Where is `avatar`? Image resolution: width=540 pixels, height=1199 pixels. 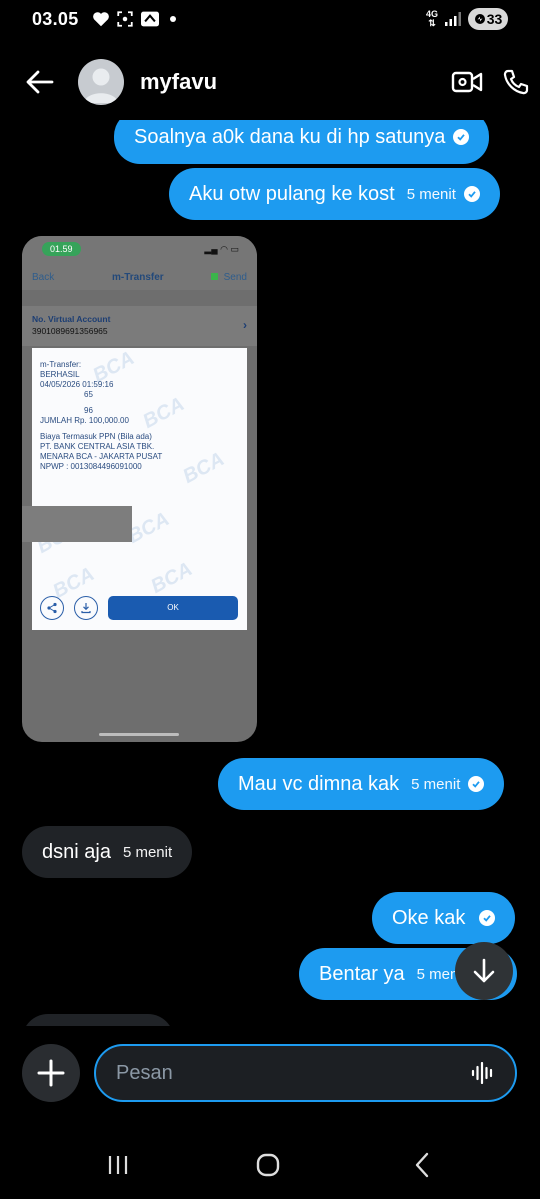
avatar is located at coordinates (101, 82).